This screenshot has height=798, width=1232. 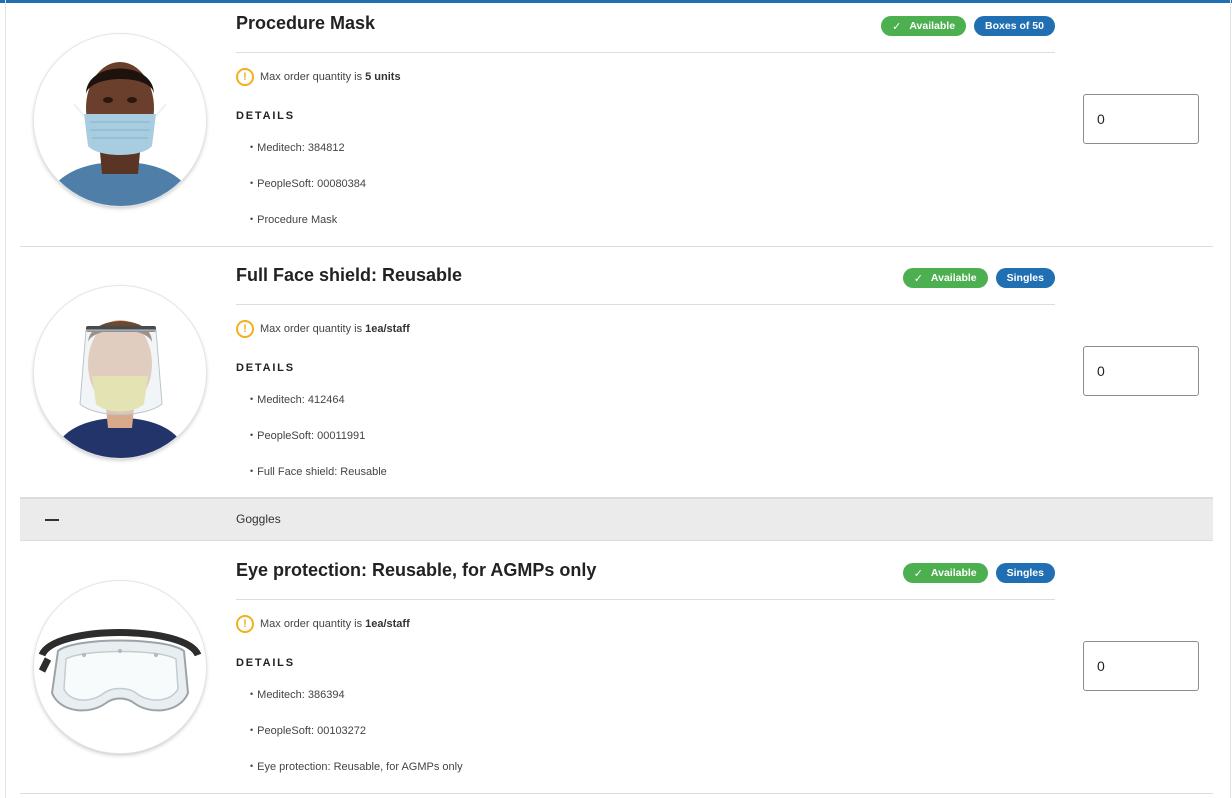 I want to click on detail-item-peoplesoft: PeopleSoft: 00103272, so click(x=308, y=731).